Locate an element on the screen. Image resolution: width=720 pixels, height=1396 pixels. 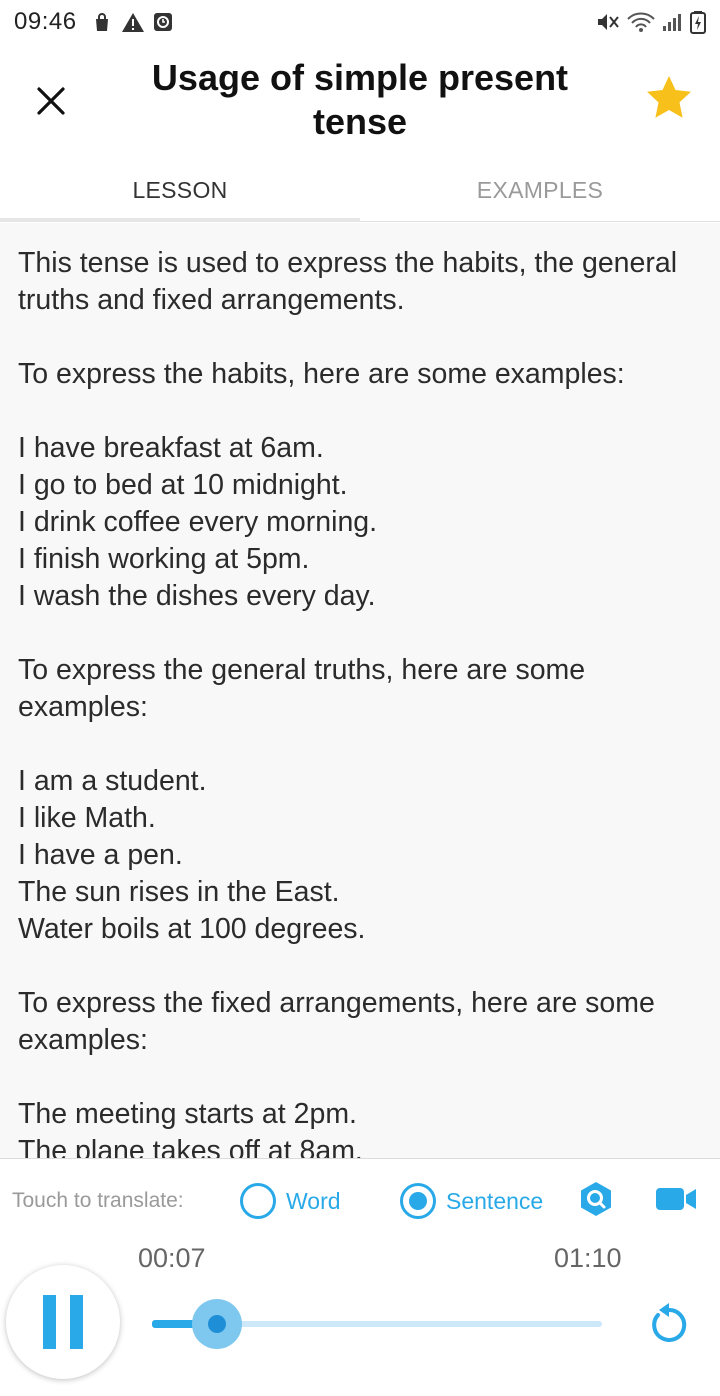
pause-icon is located at coordinates (63, 1322).